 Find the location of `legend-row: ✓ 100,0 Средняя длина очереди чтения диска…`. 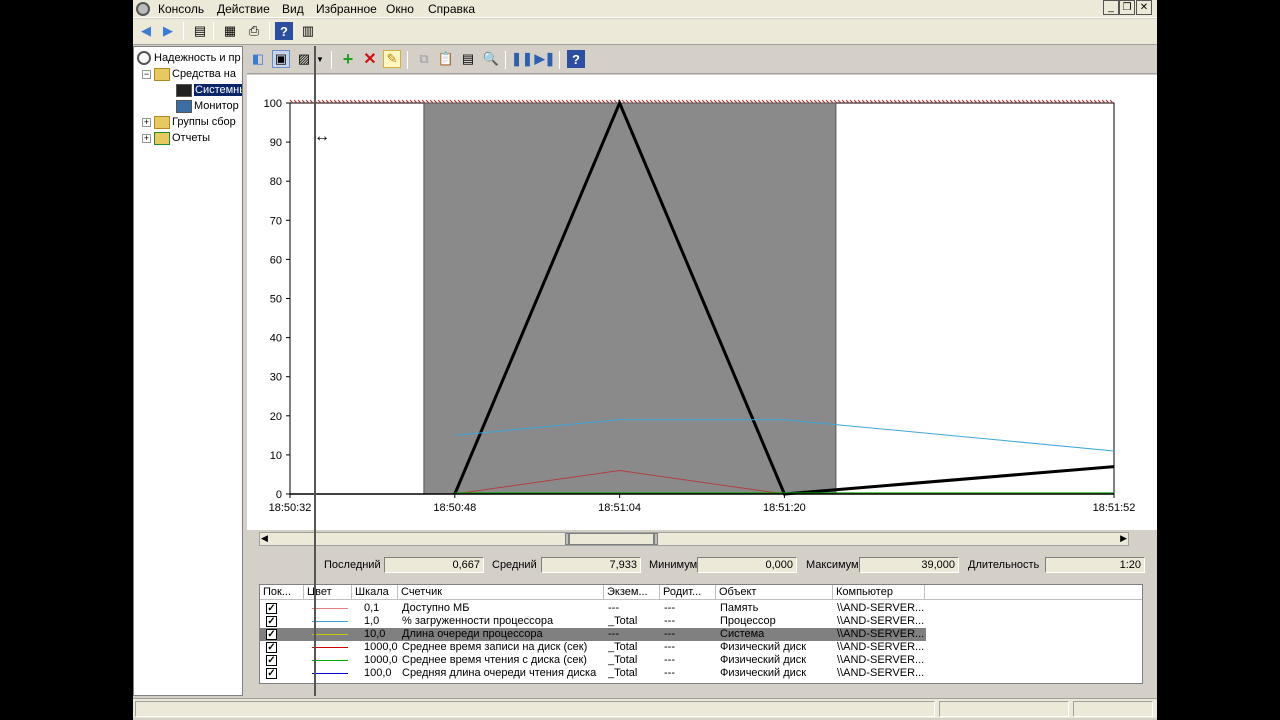

legend-row: ✓ 100,0 Средняя длина очереди чтения диска… is located at coordinates (593, 673).